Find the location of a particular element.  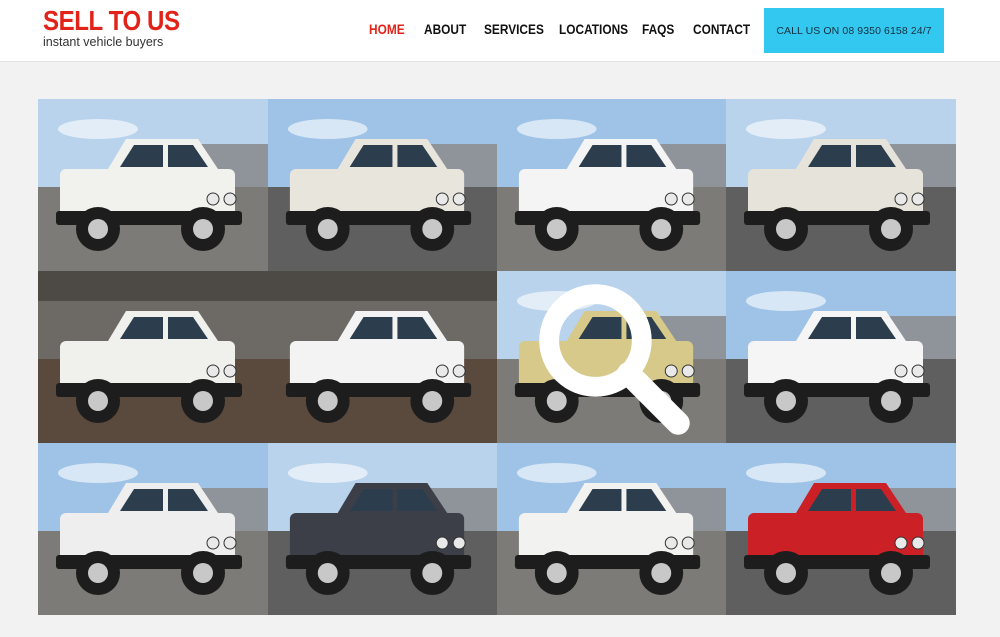

nav-services: SERVICES is located at coordinates (514, 29).